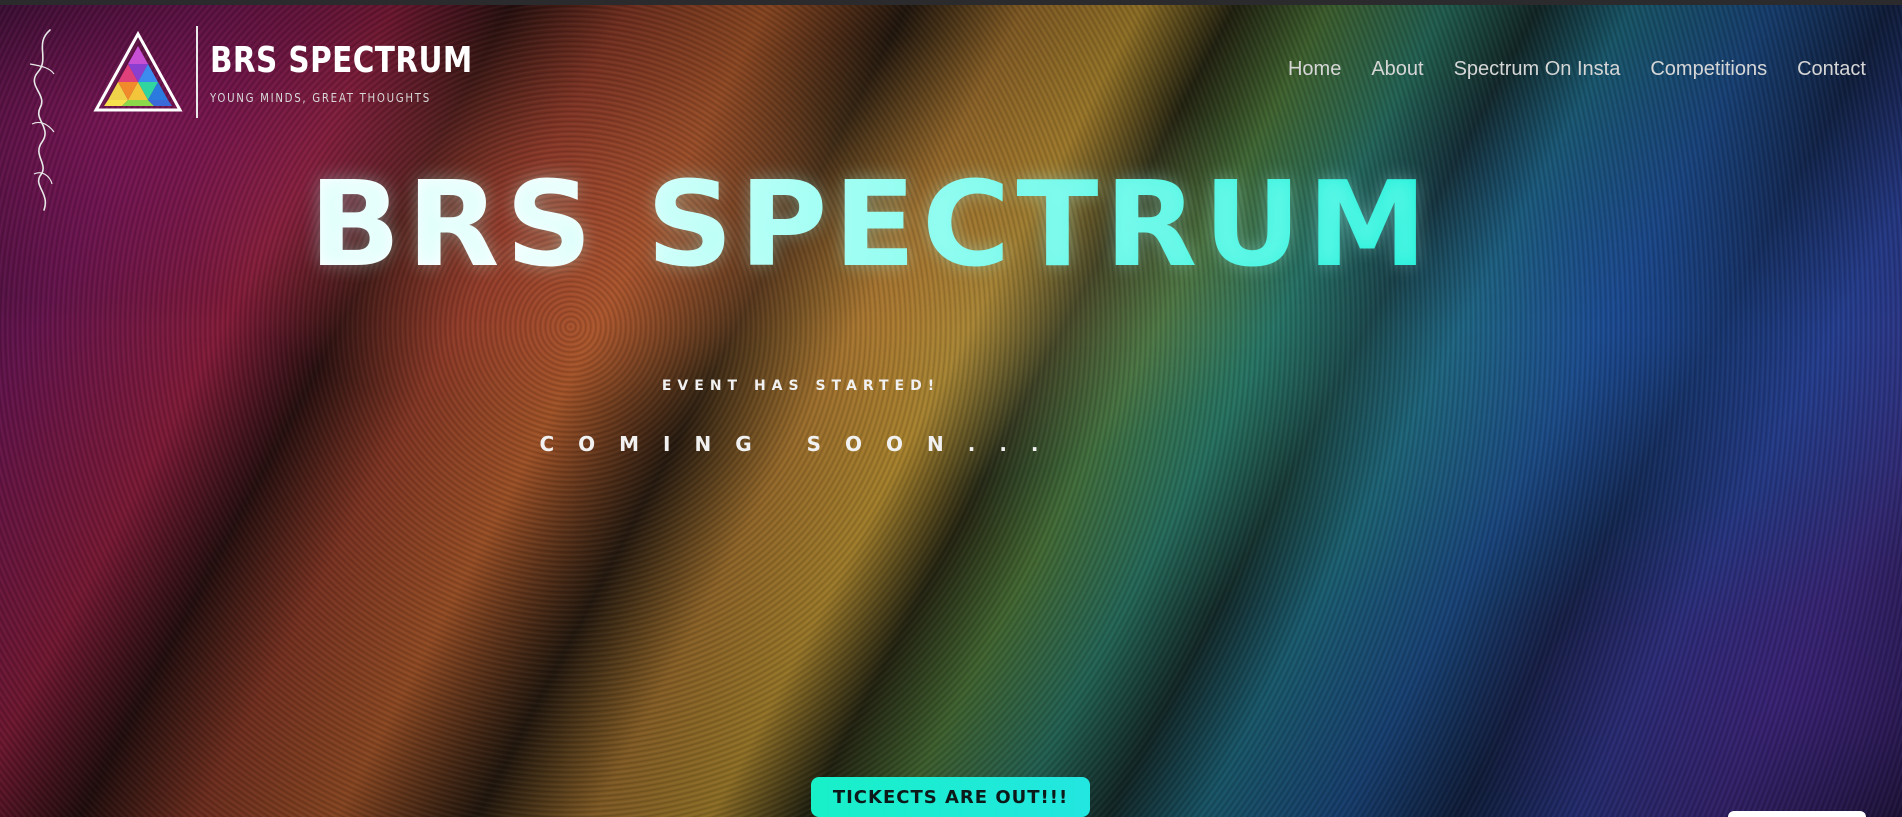 The image size is (1902, 817). Describe the element at coordinates (1831, 69) in the screenshot. I see `nav-item-contact: Contact` at that location.